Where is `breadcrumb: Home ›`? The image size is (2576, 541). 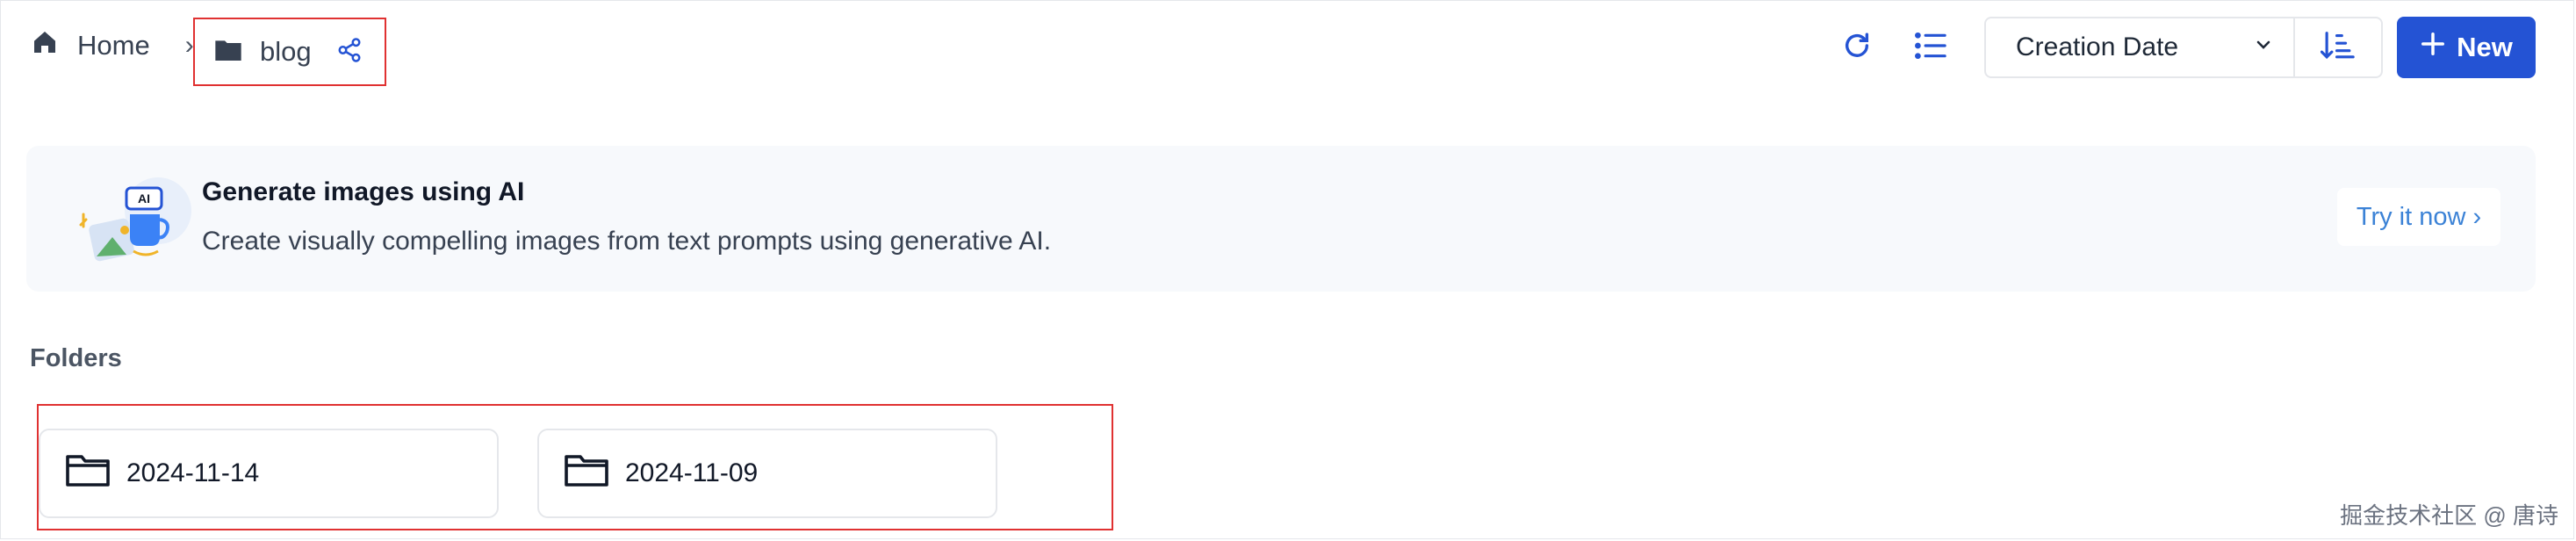
breadcrumb: Home › is located at coordinates (121, 45).